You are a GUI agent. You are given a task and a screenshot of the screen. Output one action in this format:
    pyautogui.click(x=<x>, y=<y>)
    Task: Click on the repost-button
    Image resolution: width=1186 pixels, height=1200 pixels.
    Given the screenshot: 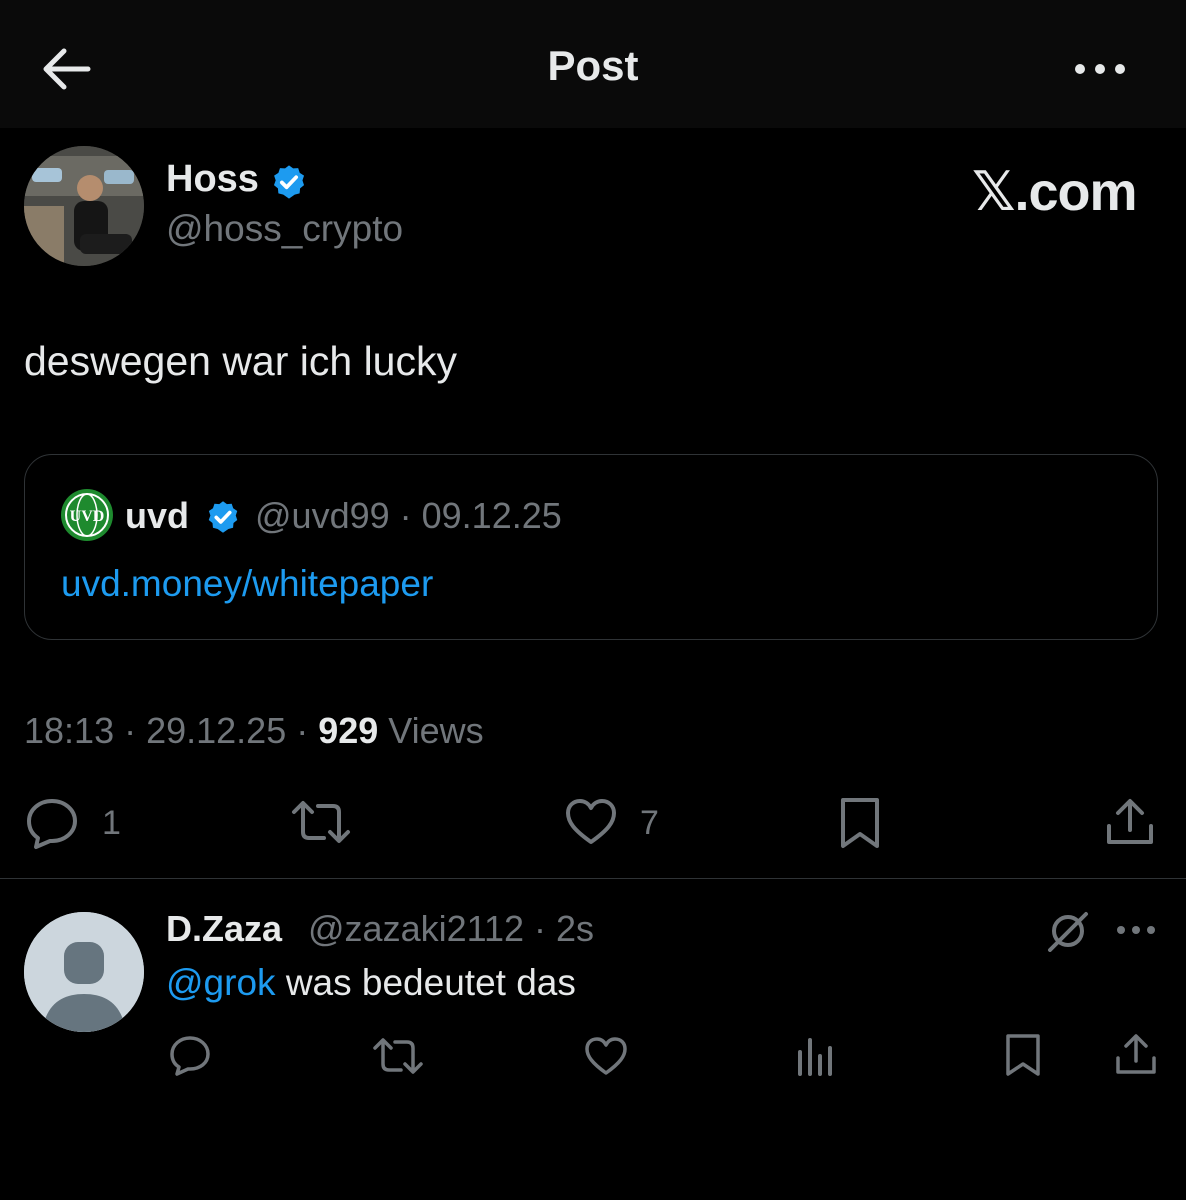 What is the action you would take?
    pyautogui.click(x=321, y=822)
    